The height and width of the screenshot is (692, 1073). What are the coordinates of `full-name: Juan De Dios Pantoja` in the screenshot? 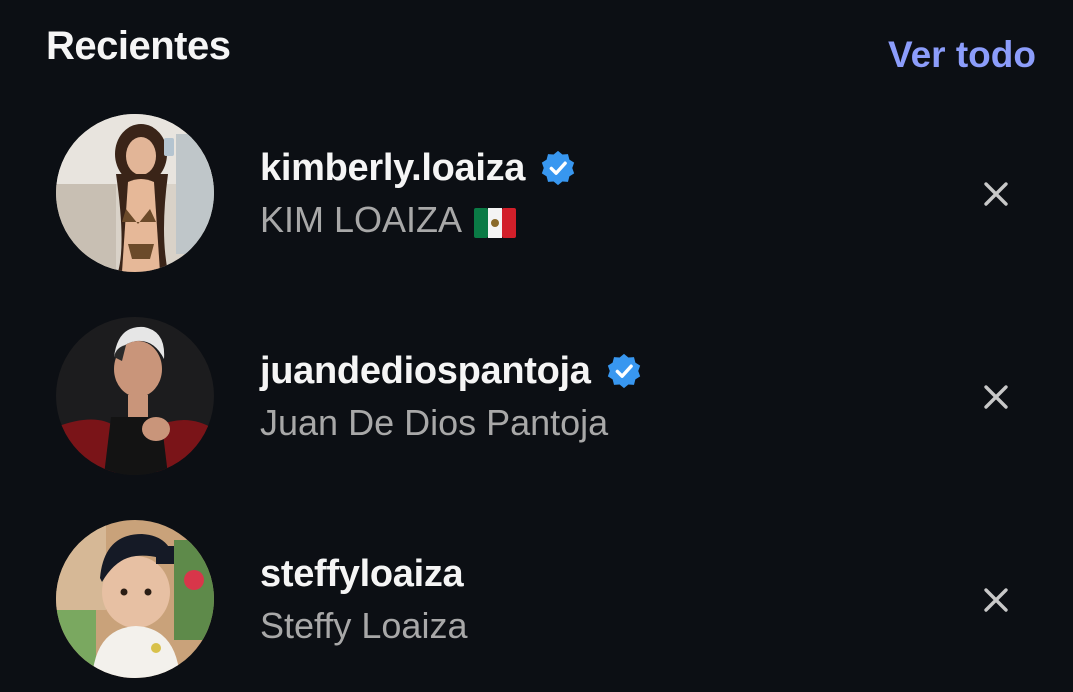 It's located at (434, 422).